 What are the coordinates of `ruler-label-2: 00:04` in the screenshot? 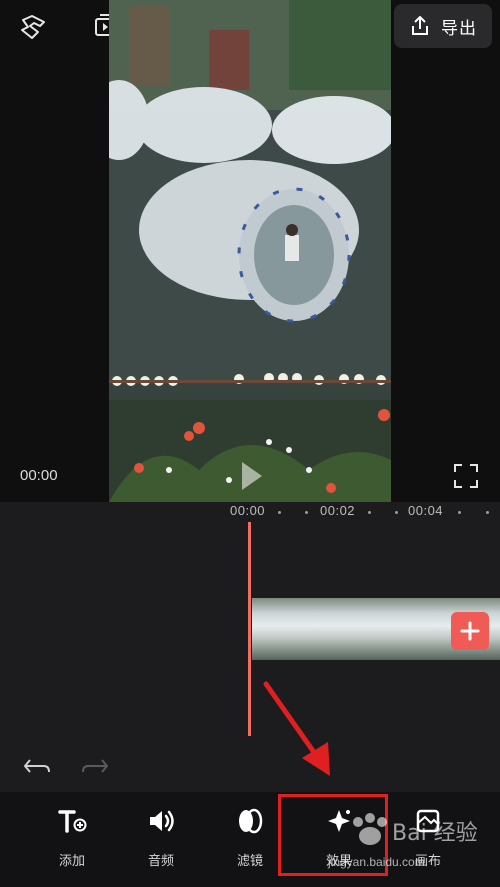 It's located at (426, 510).